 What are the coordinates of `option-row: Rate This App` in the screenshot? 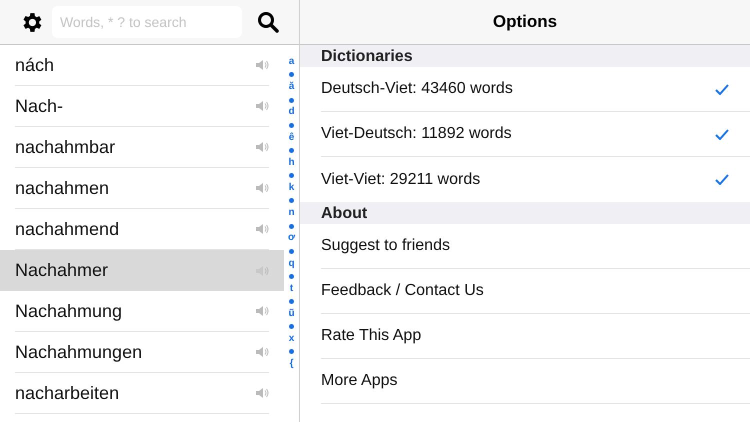 It's located at (535, 336).